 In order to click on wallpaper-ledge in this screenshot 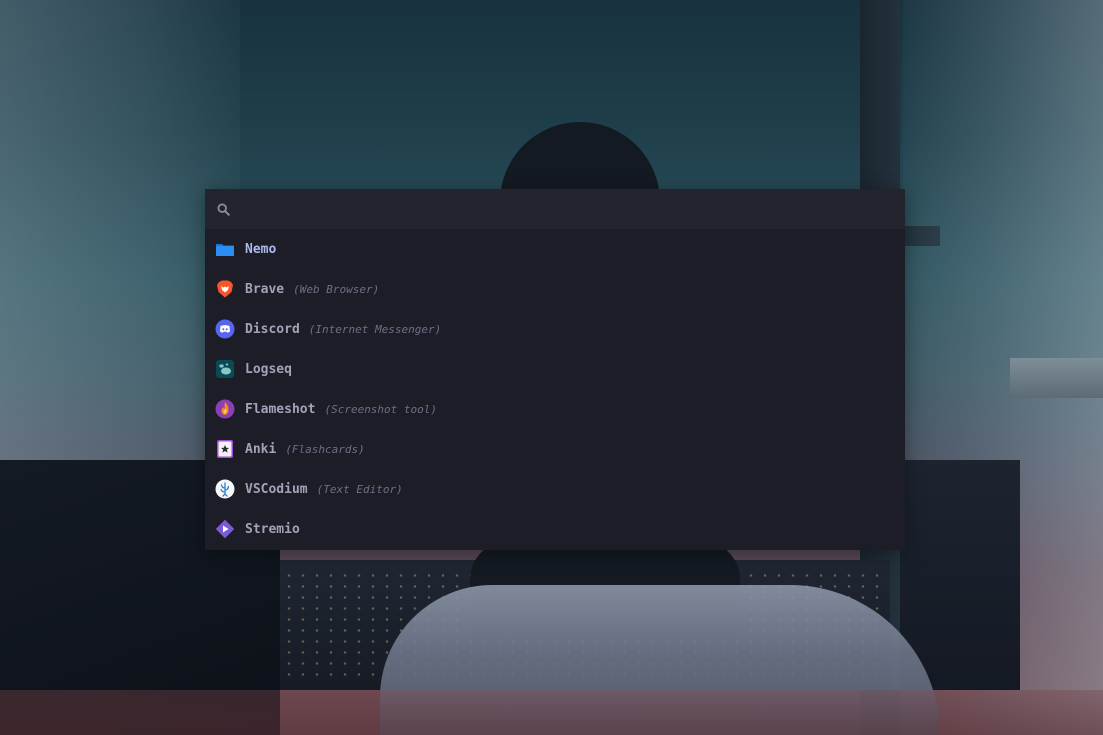, I will do `click(1056, 378)`.